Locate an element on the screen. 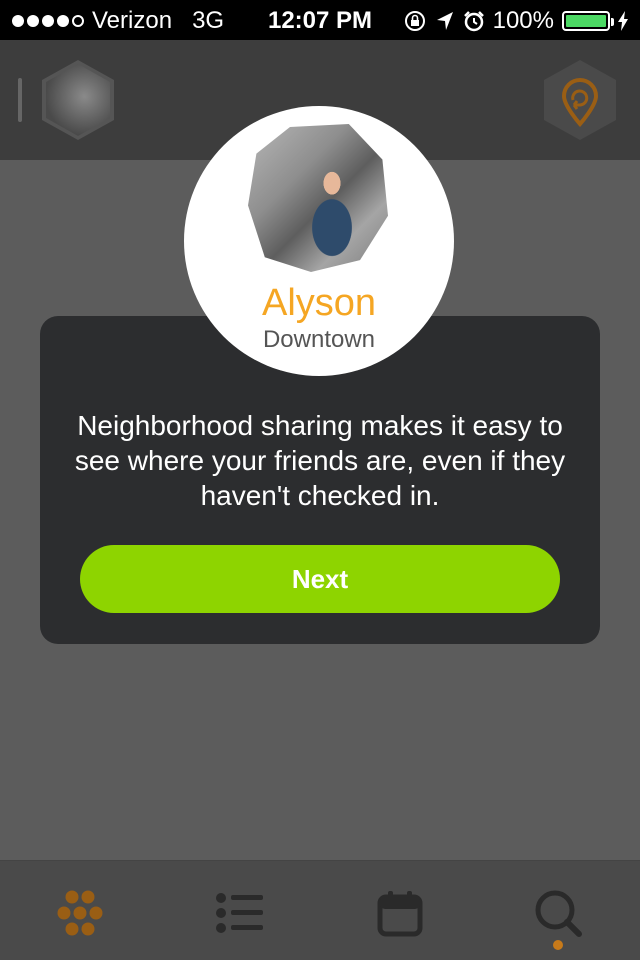  location-button is located at coordinates (580, 100).